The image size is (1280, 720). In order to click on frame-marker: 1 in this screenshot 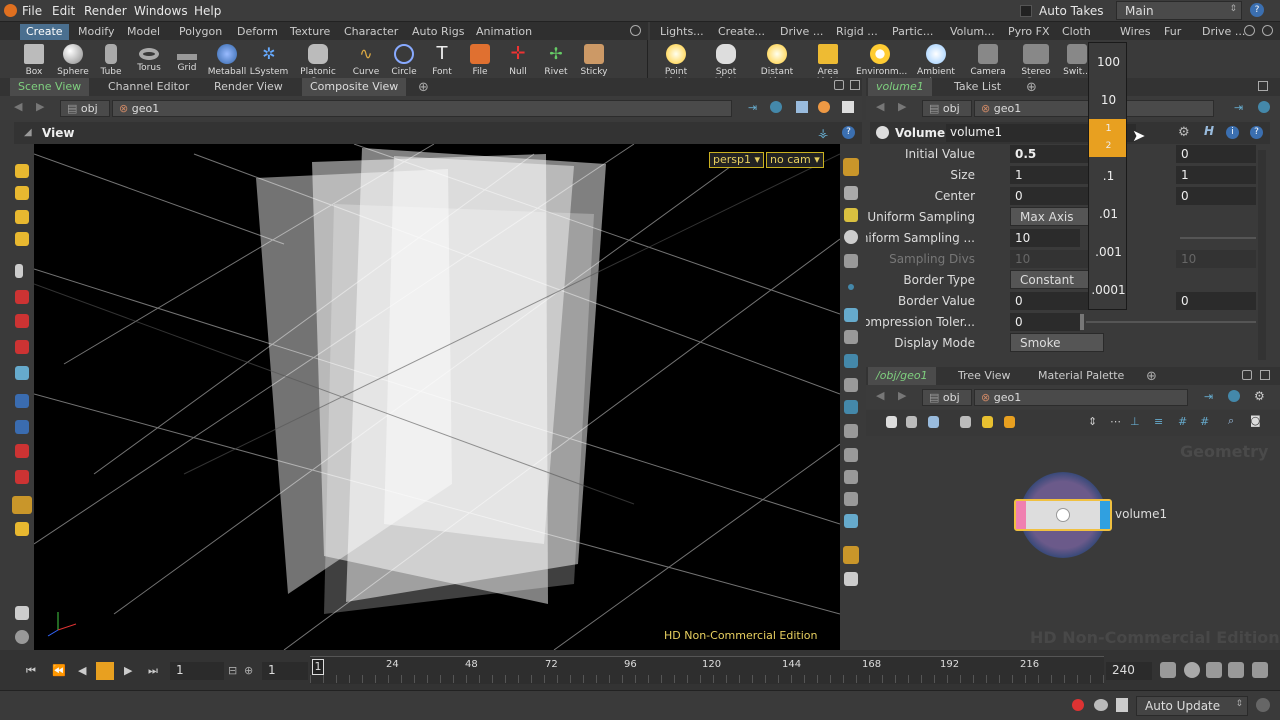, I will do `click(318, 667)`.